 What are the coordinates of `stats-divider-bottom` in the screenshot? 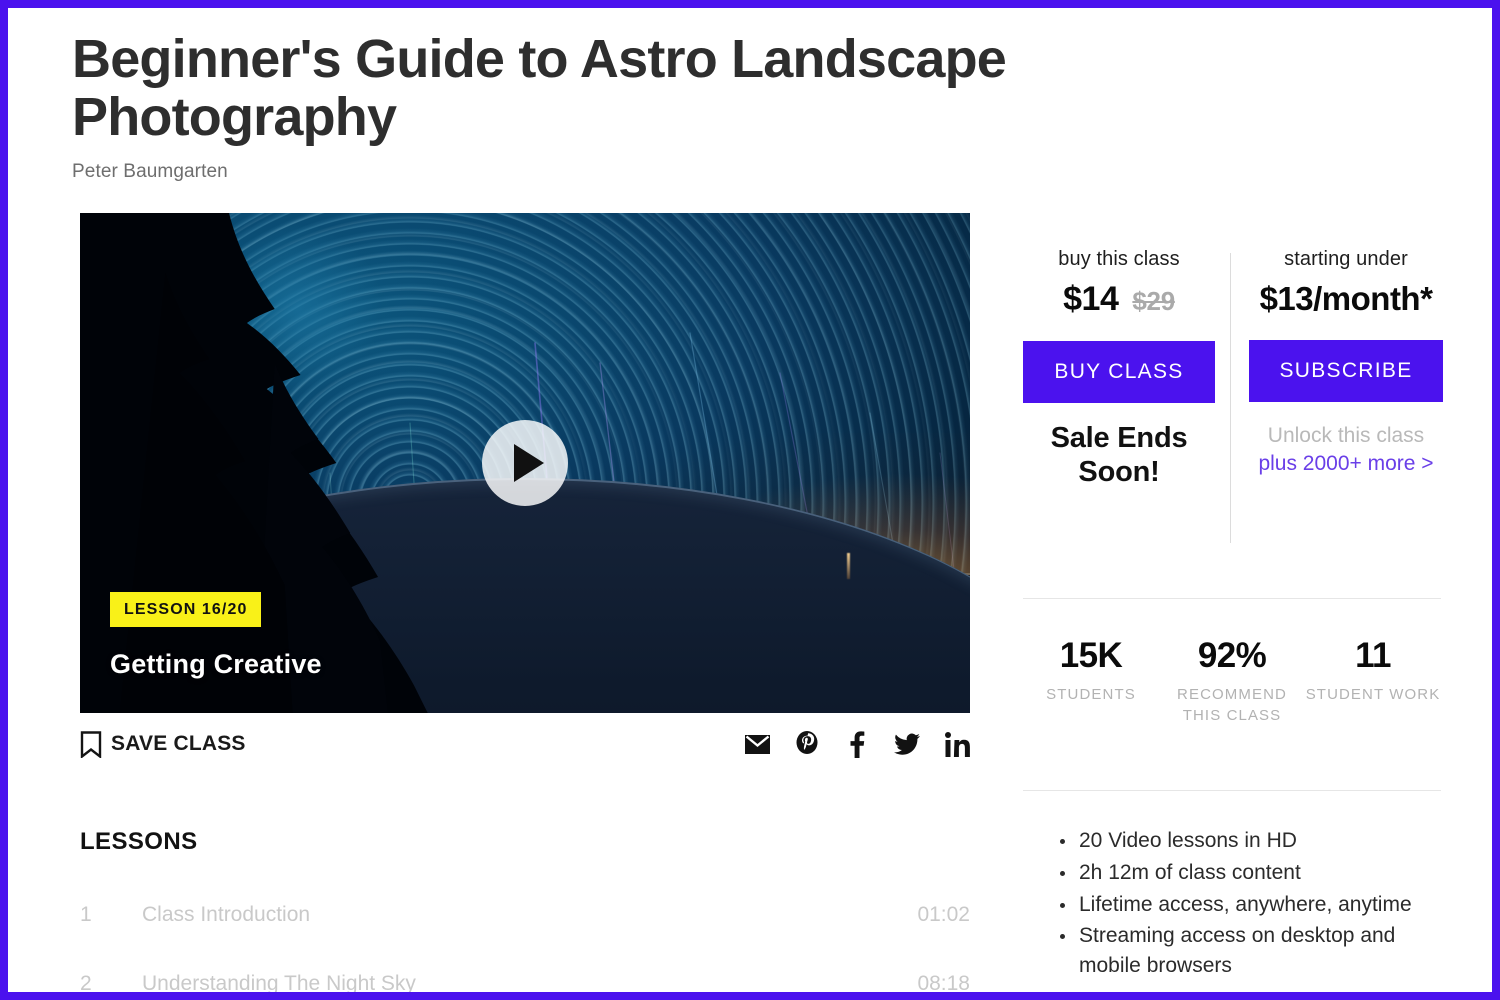 It's located at (1232, 790).